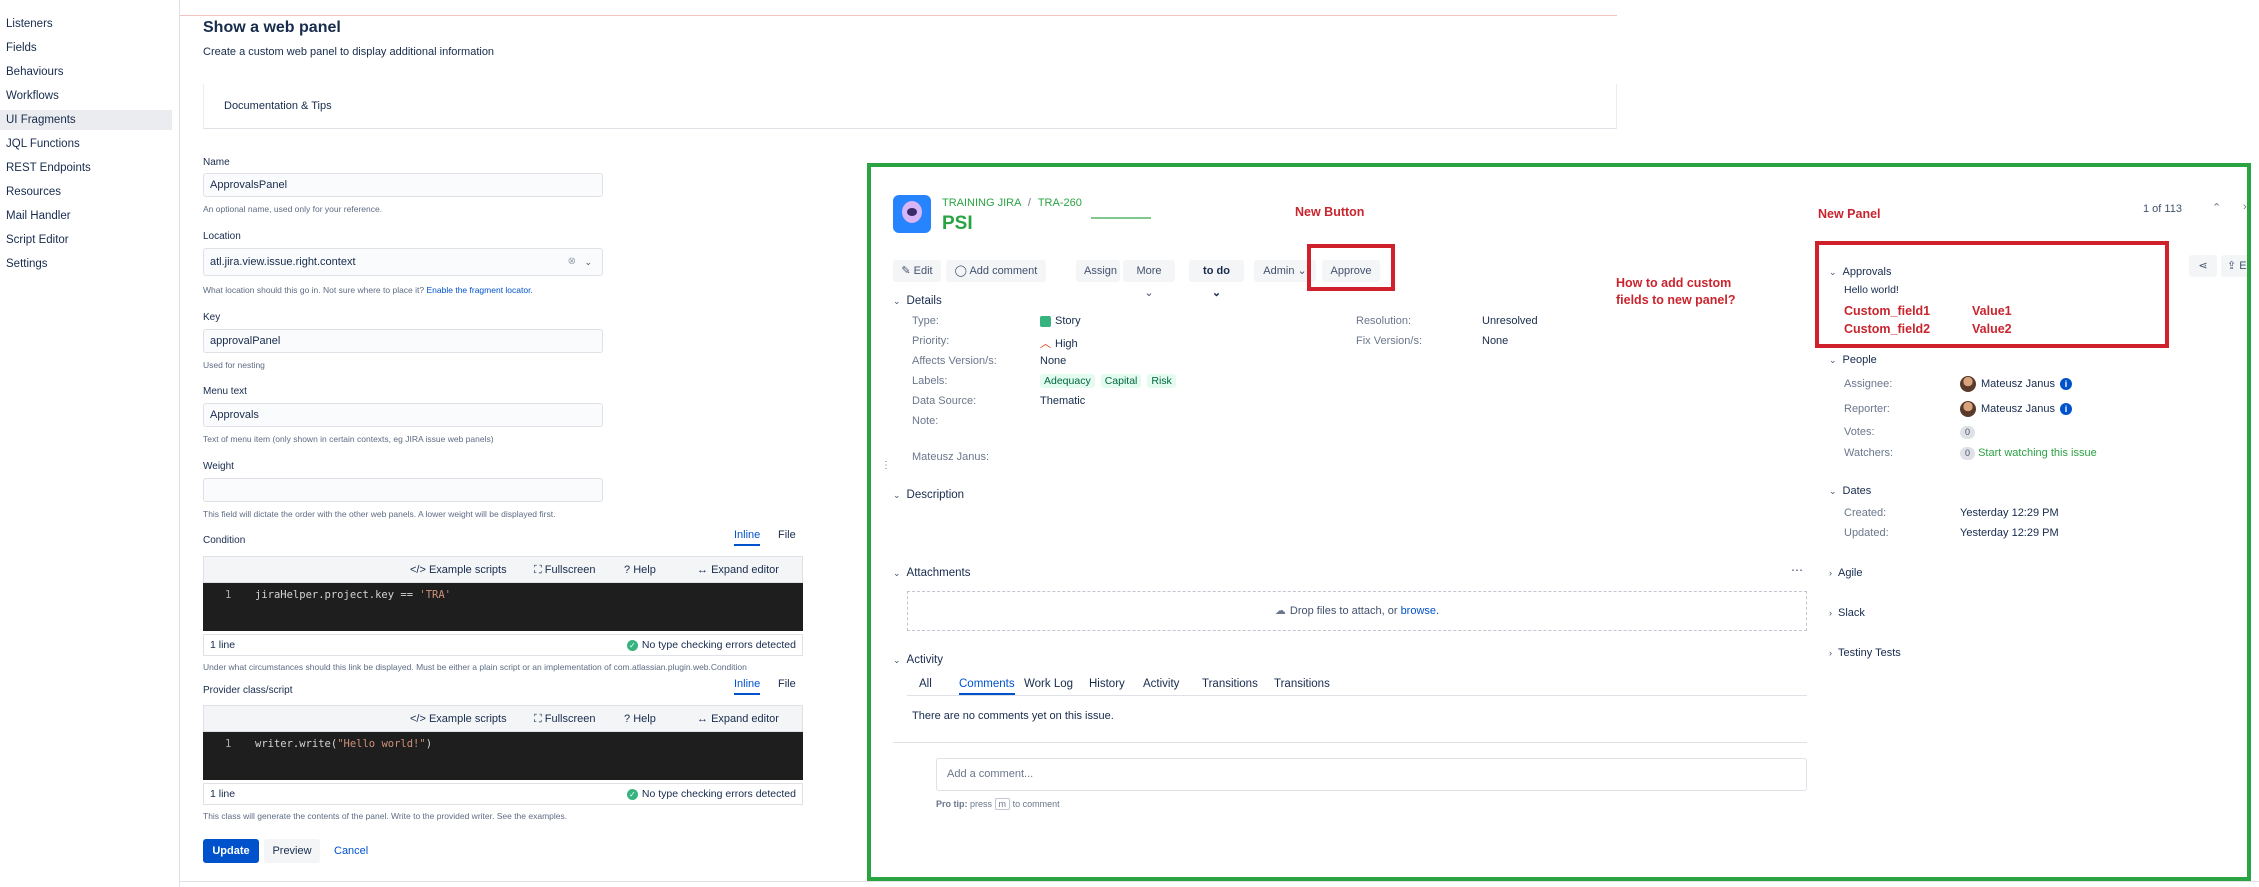 The image size is (2259, 887). Describe the element at coordinates (1992, 311) in the screenshot. I see `value1-annotation: Value1` at that location.